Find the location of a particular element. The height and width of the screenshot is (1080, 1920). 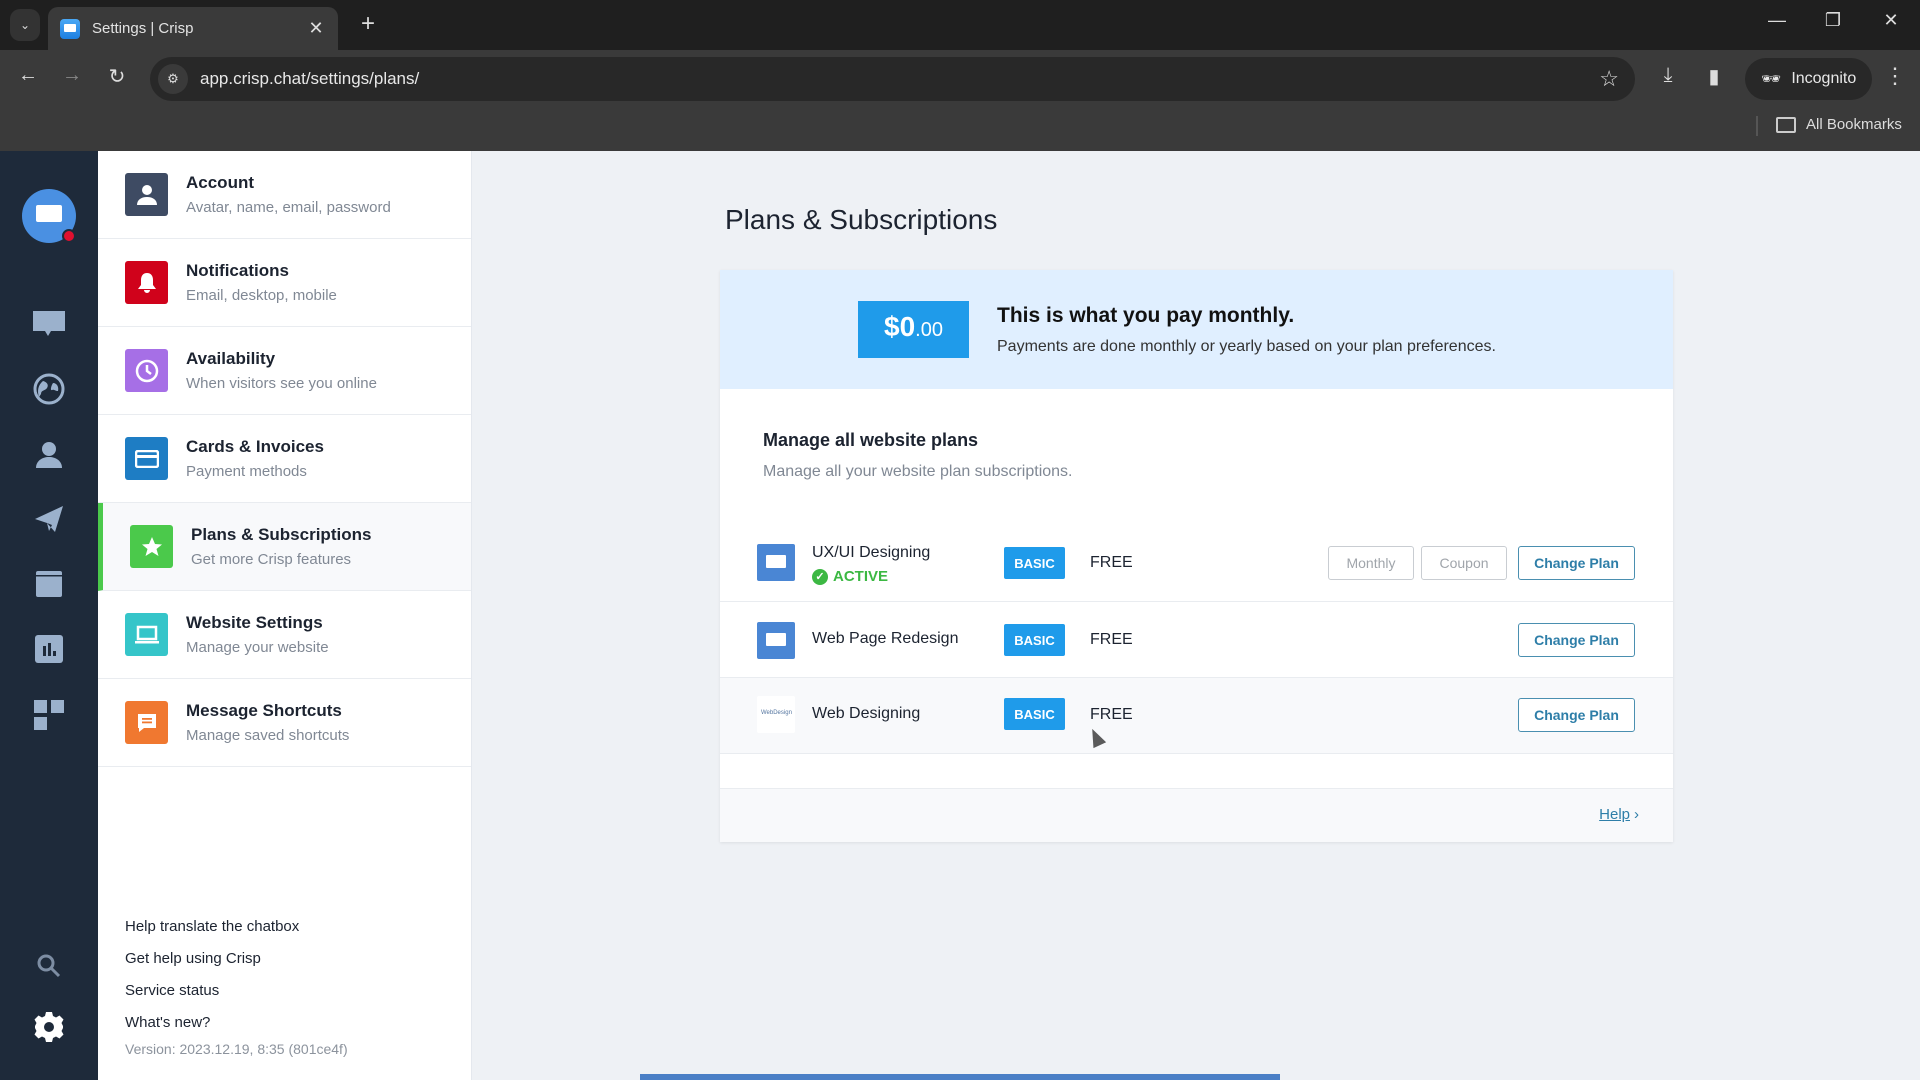

app-nav-rail is located at coordinates (49, 615).